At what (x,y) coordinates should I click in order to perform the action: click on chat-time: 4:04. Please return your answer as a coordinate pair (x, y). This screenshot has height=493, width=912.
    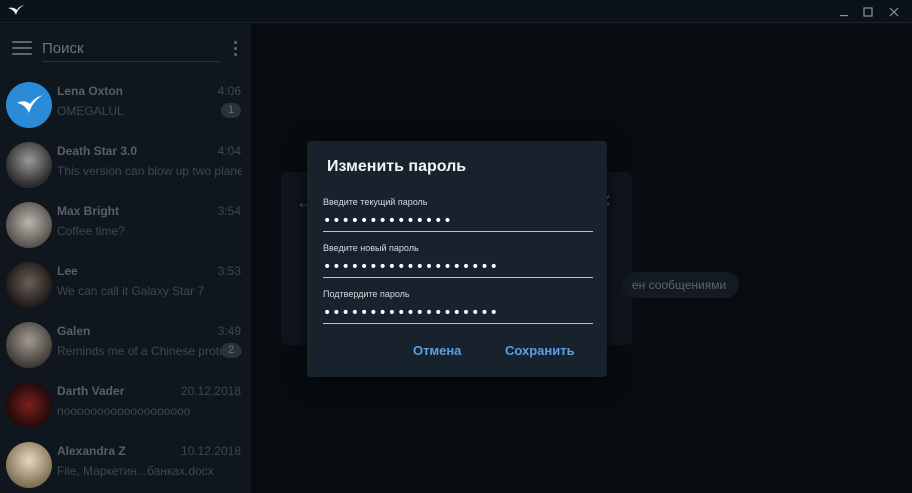
    Looking at the image, I should click on (229, 151).